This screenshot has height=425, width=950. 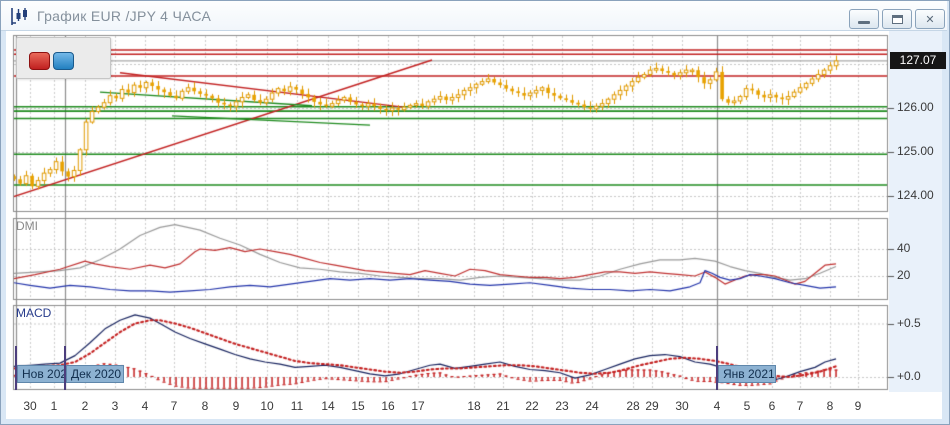 I want to click on time-tick-label: 17, so click(x=418, y=406).